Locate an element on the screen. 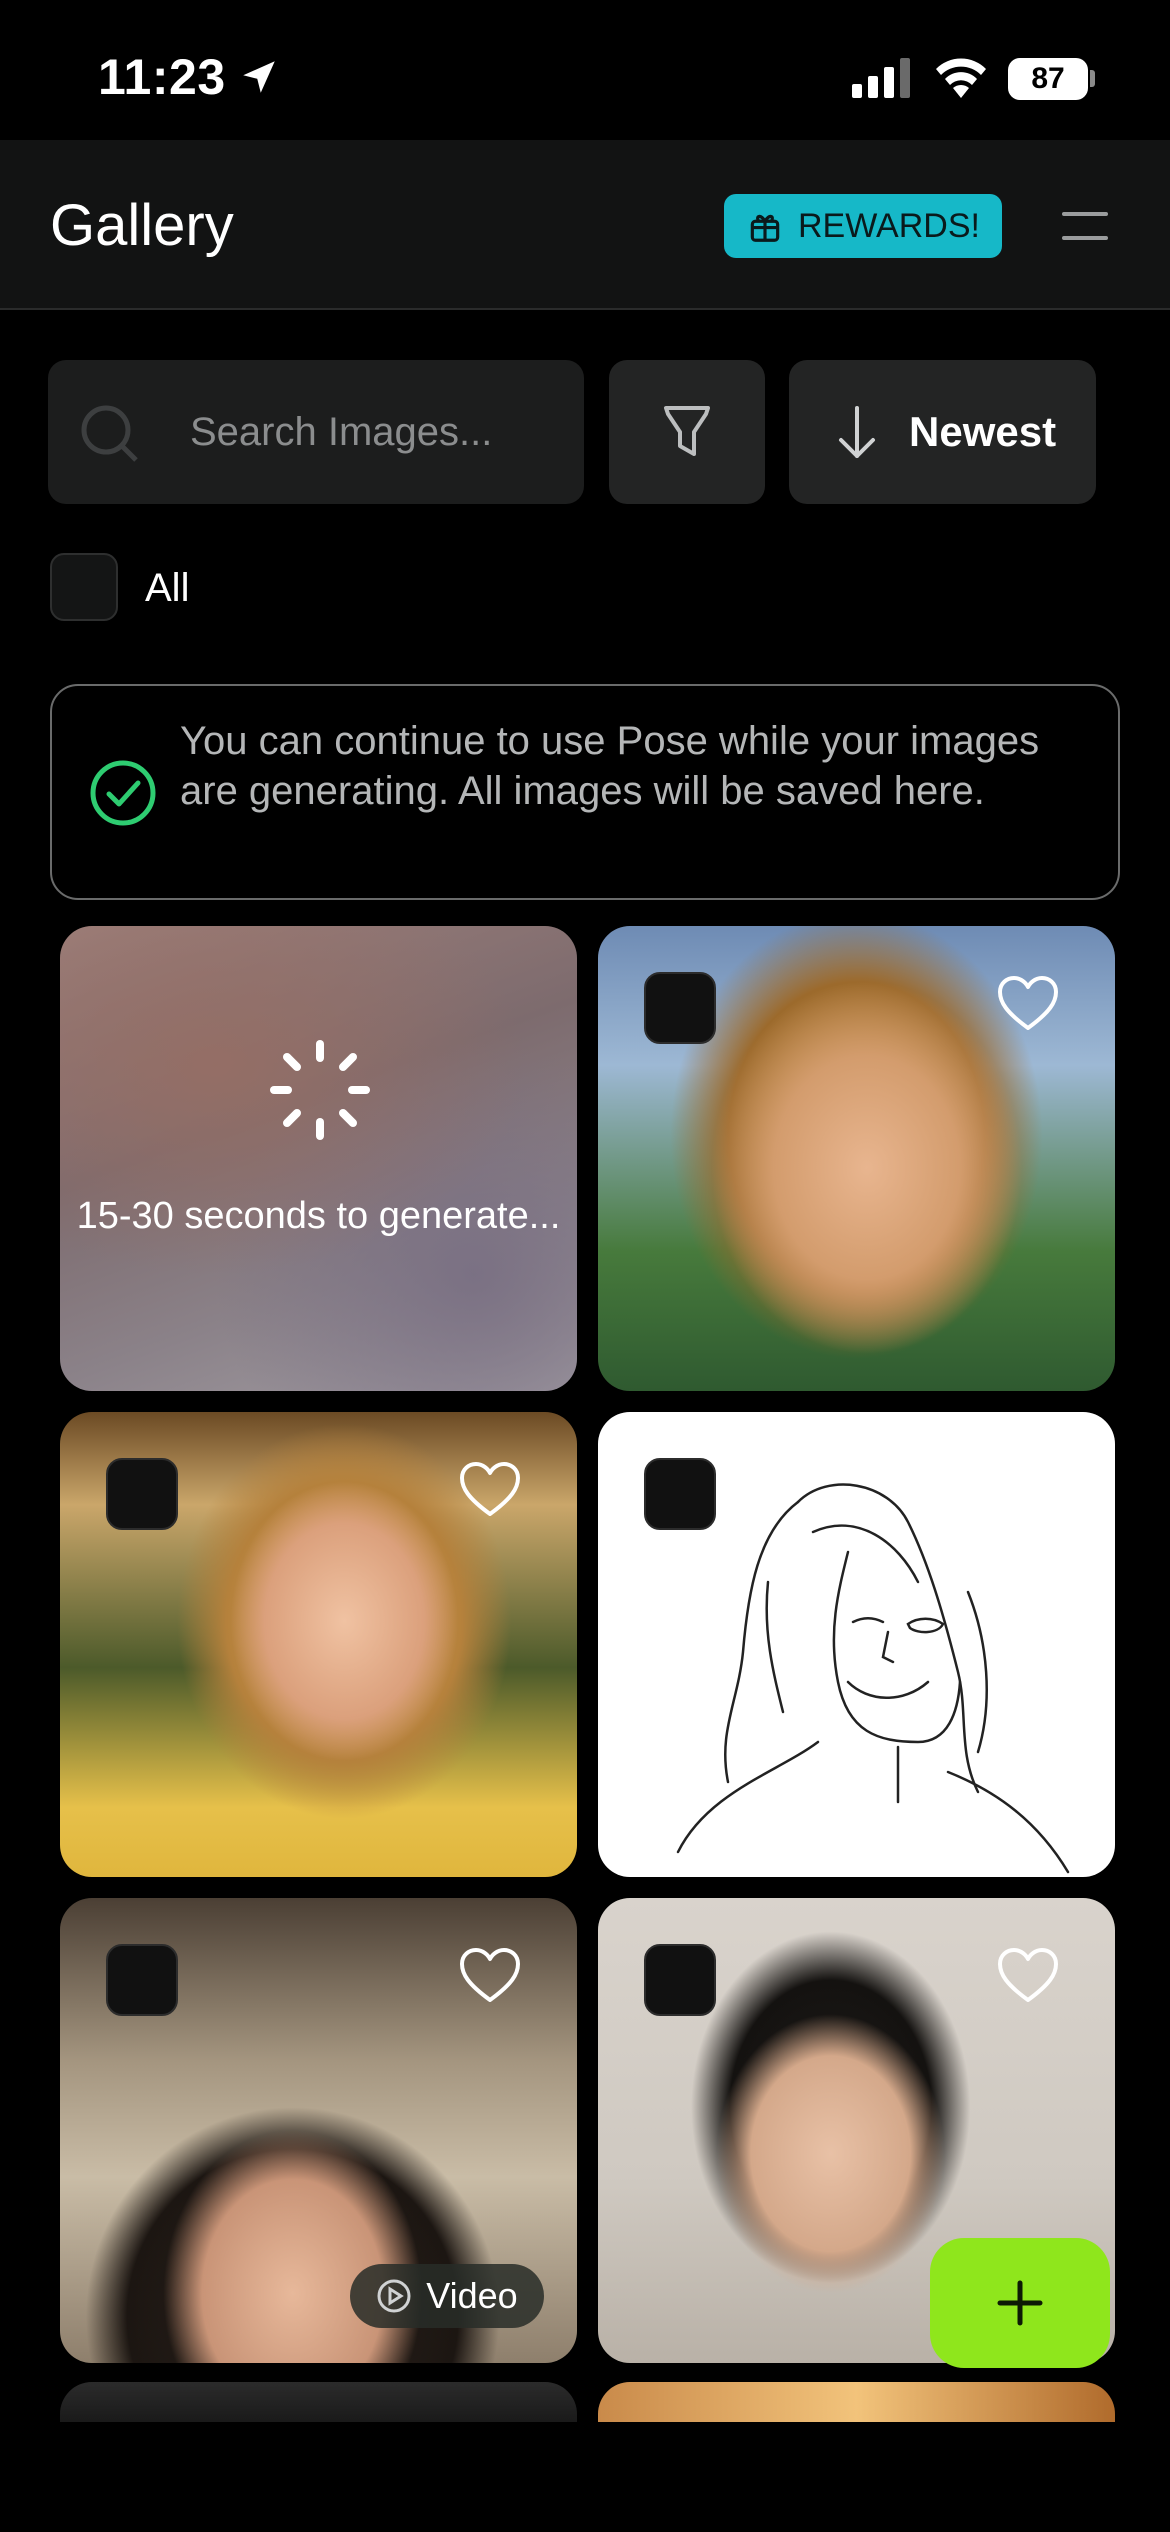 This screenshot has height=2532, width=1170. status-bar: 11:23 87 is located at coordinates (585, 70).